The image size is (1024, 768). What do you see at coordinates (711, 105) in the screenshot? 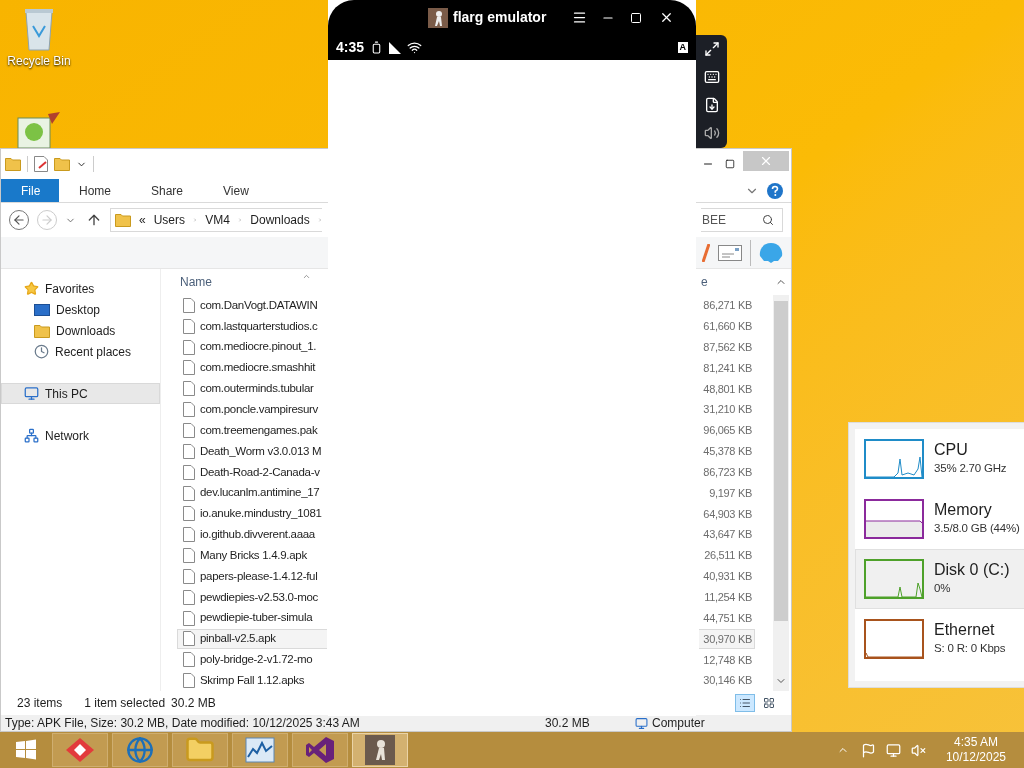
I see `apk-install-icon` at bounding box center [711, 105].